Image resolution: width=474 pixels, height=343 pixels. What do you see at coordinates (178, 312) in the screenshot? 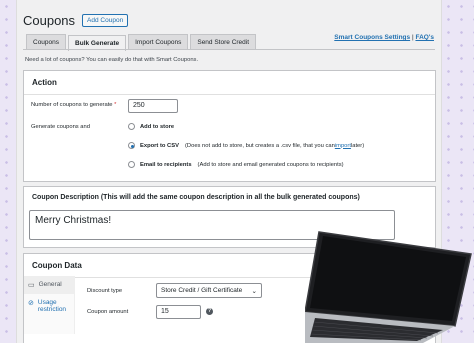
I see `coupon-amount-input: 15` at bounding box center [178, 312].